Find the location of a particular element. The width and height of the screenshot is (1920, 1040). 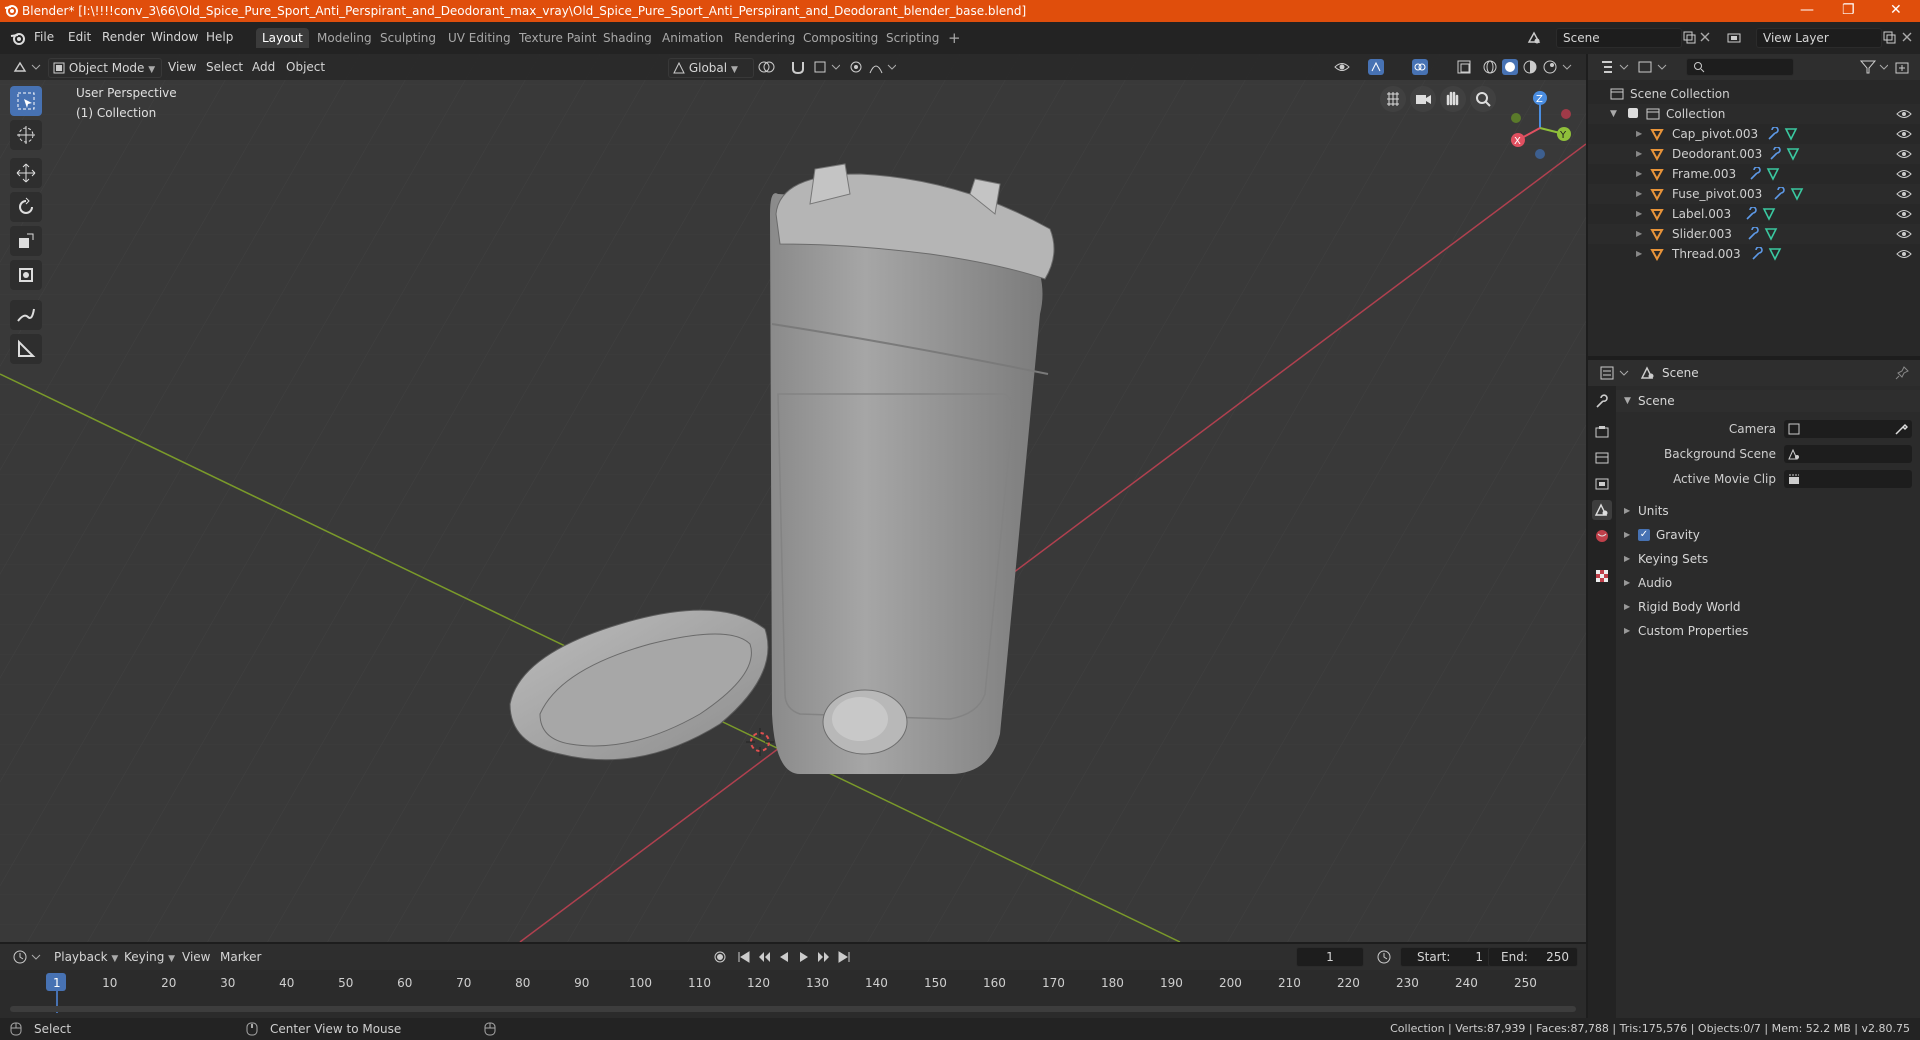

current-frame-field: 1 is located at coordinates (1330, 957).